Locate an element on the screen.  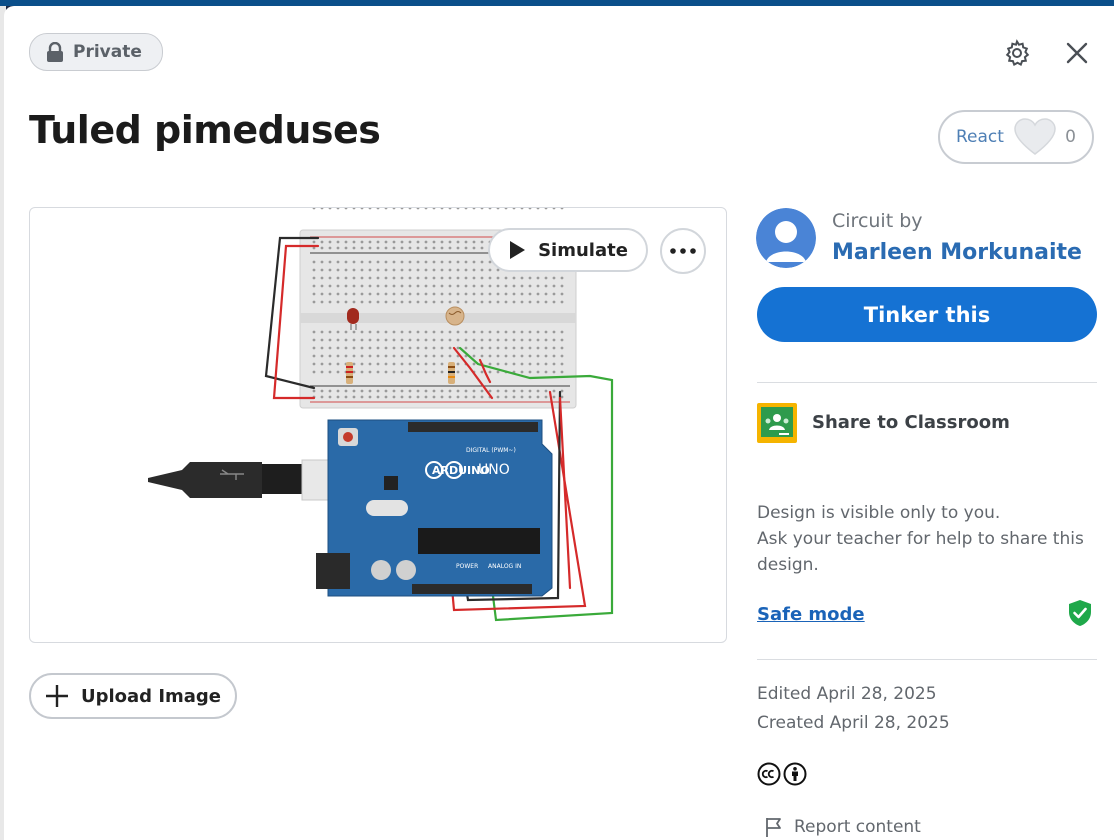
more-horizontal-icon is located at coordinates (683, 251).